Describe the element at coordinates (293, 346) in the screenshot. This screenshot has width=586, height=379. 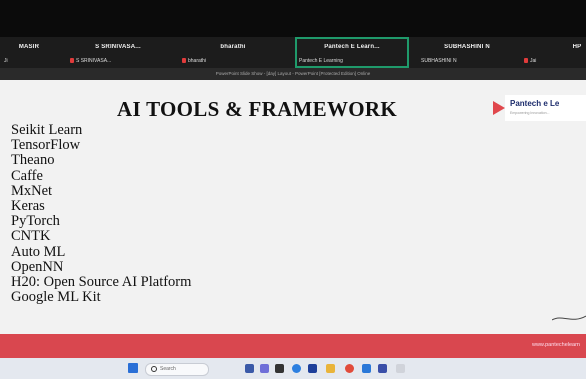
I see `slide-footer-bar: www.pantechelearn` at that location.